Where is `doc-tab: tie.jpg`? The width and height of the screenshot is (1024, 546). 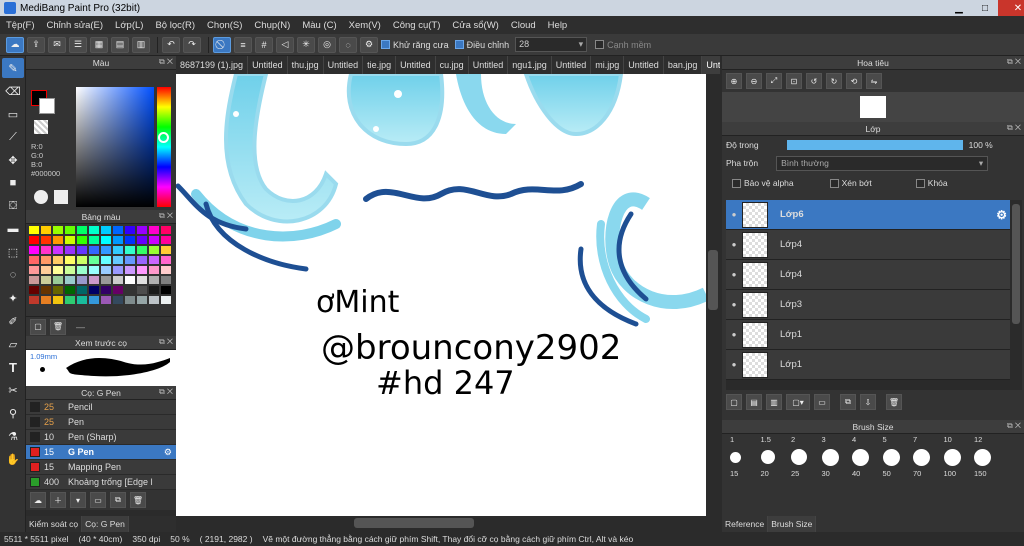
doc-tab: tie.jpg is located at coordinates (380, 65).